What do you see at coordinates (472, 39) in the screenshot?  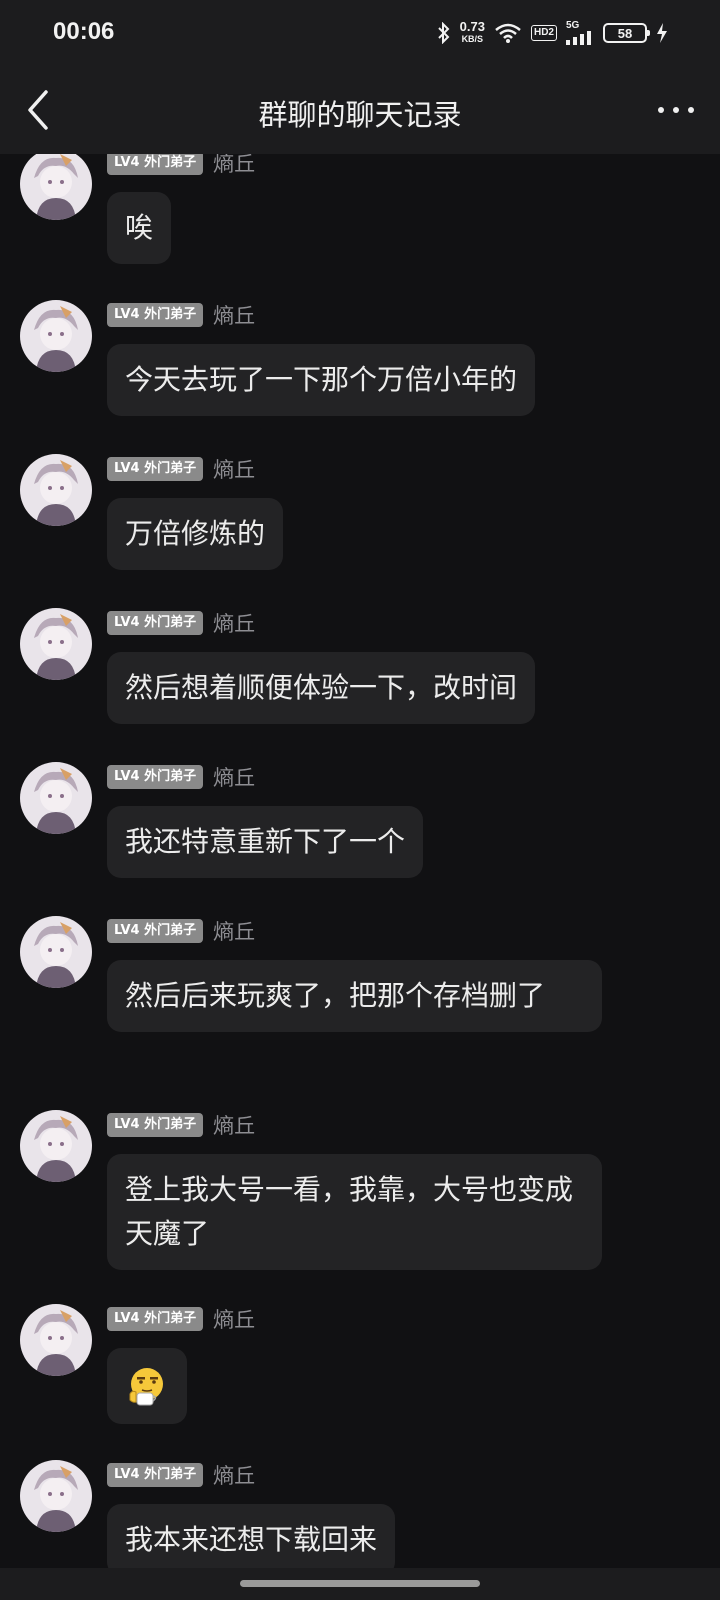 I see `net-speed-unit: KB/S` at bounding box center [472, 39].